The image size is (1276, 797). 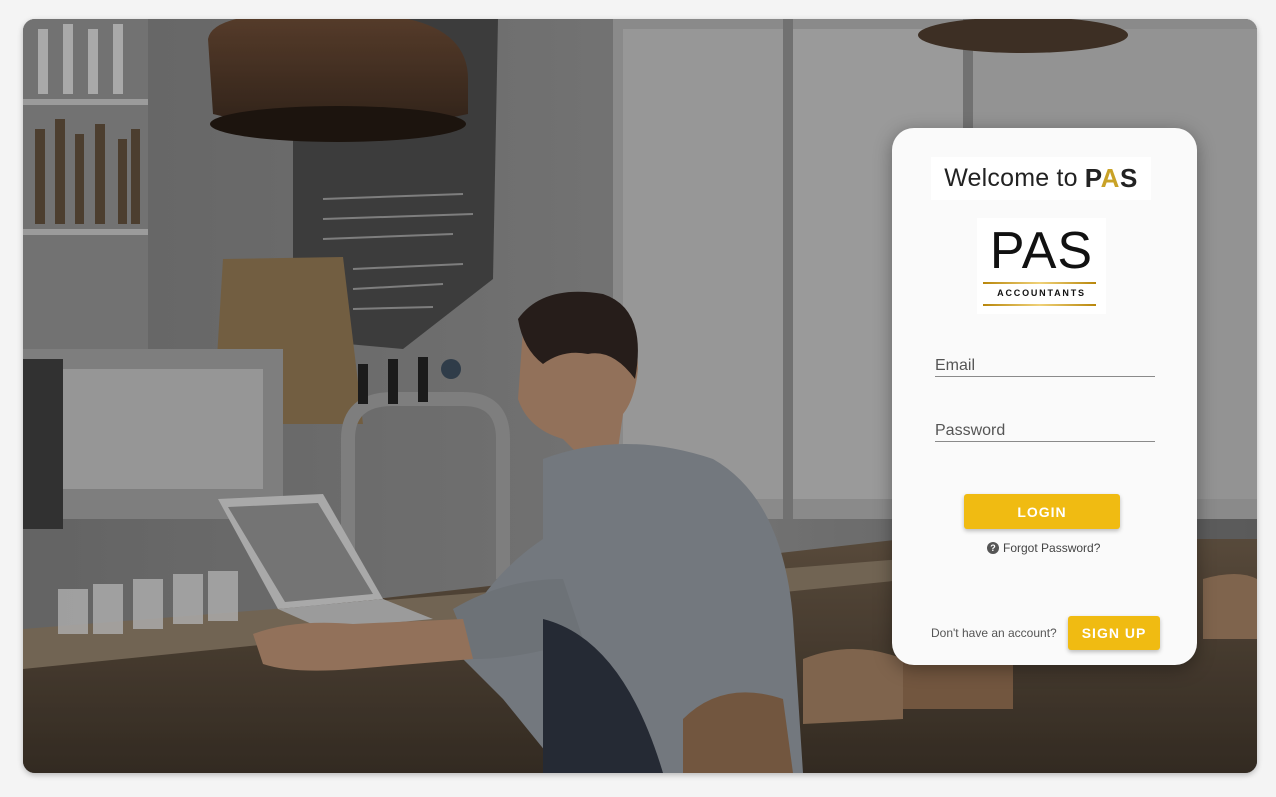 I want to click on forgot-password-link: ? Forgot Password?, so click(x=1043, y=548).